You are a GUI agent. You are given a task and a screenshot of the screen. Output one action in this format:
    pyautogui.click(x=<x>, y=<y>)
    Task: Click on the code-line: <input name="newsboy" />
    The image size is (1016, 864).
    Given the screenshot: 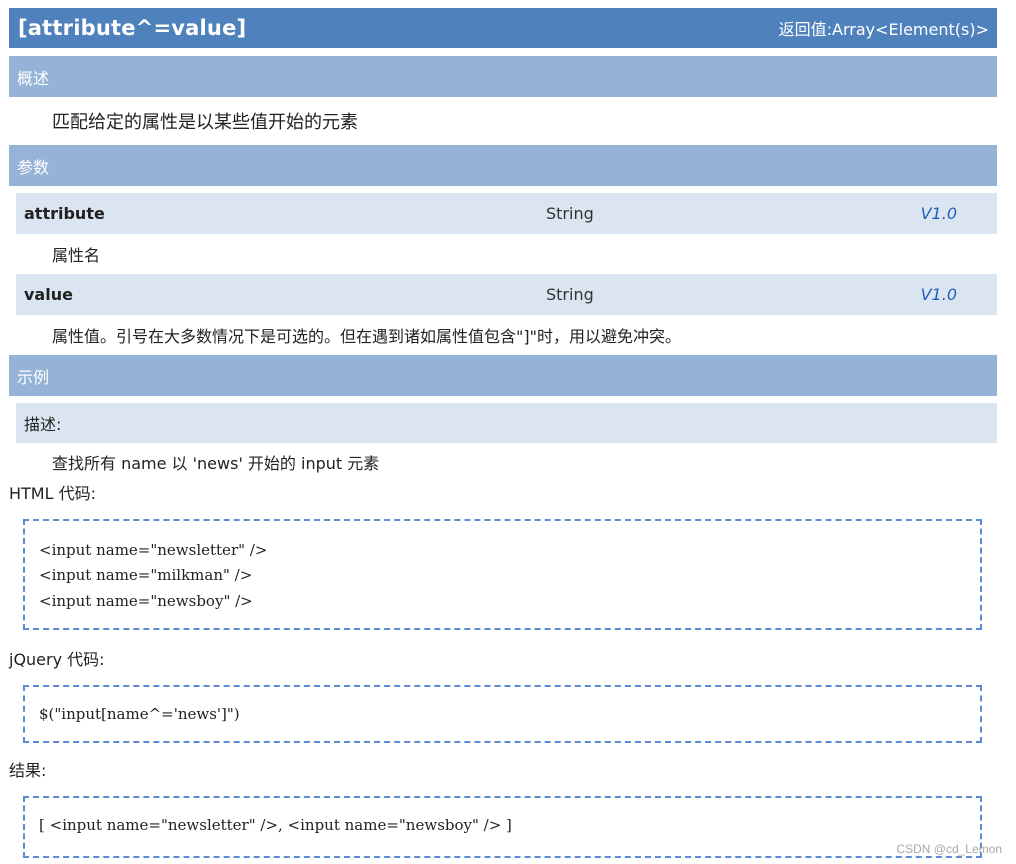 What is the action you would take?
    pyautogui.click(x=146, y=600)
    